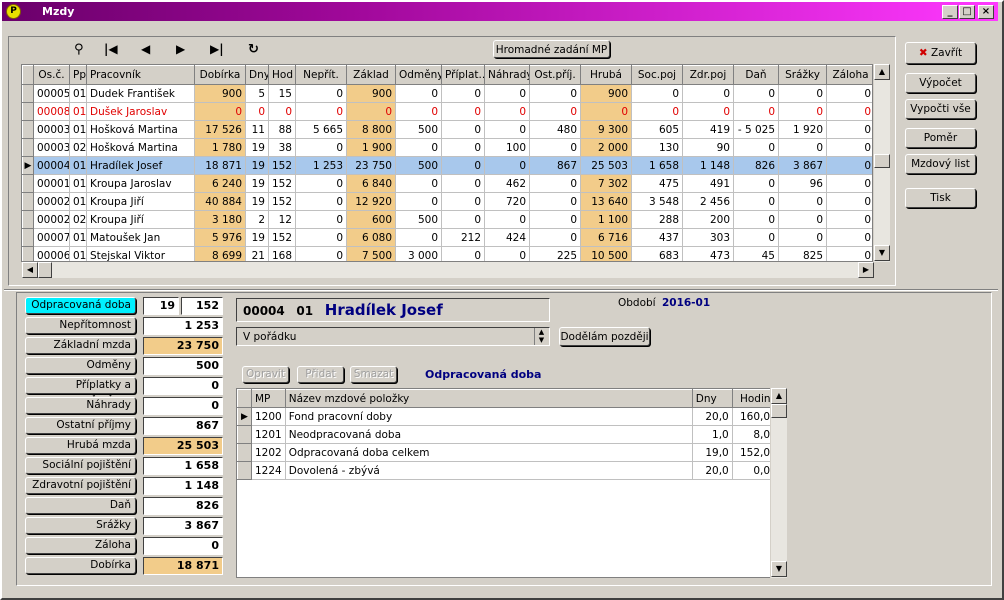 The height and width of the screenshot is (600, 1004). I want to click on delete-button: Smazat, so click(373, 374).